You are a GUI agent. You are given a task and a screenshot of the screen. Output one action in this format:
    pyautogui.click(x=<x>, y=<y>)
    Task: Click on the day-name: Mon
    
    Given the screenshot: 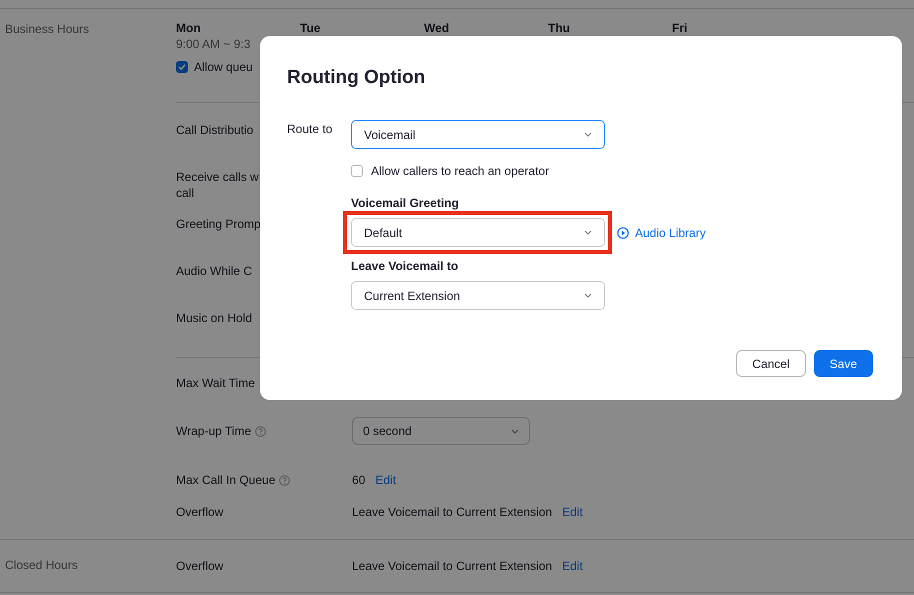 What is the action you would take?
    pyautogui.click(x=188, y=28)
    